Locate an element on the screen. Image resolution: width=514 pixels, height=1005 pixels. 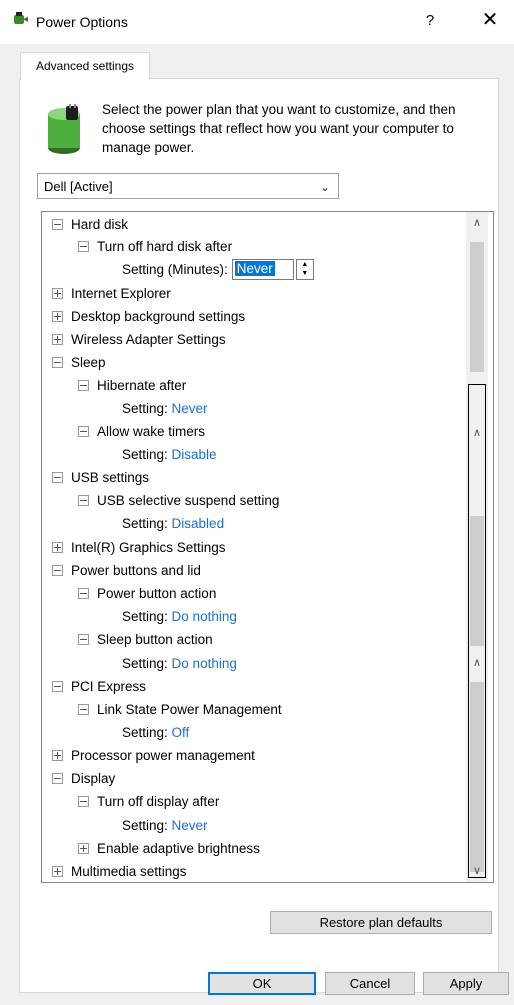
restore-defaults-button: Restore plan defaults is located at coordinates (381, 922).